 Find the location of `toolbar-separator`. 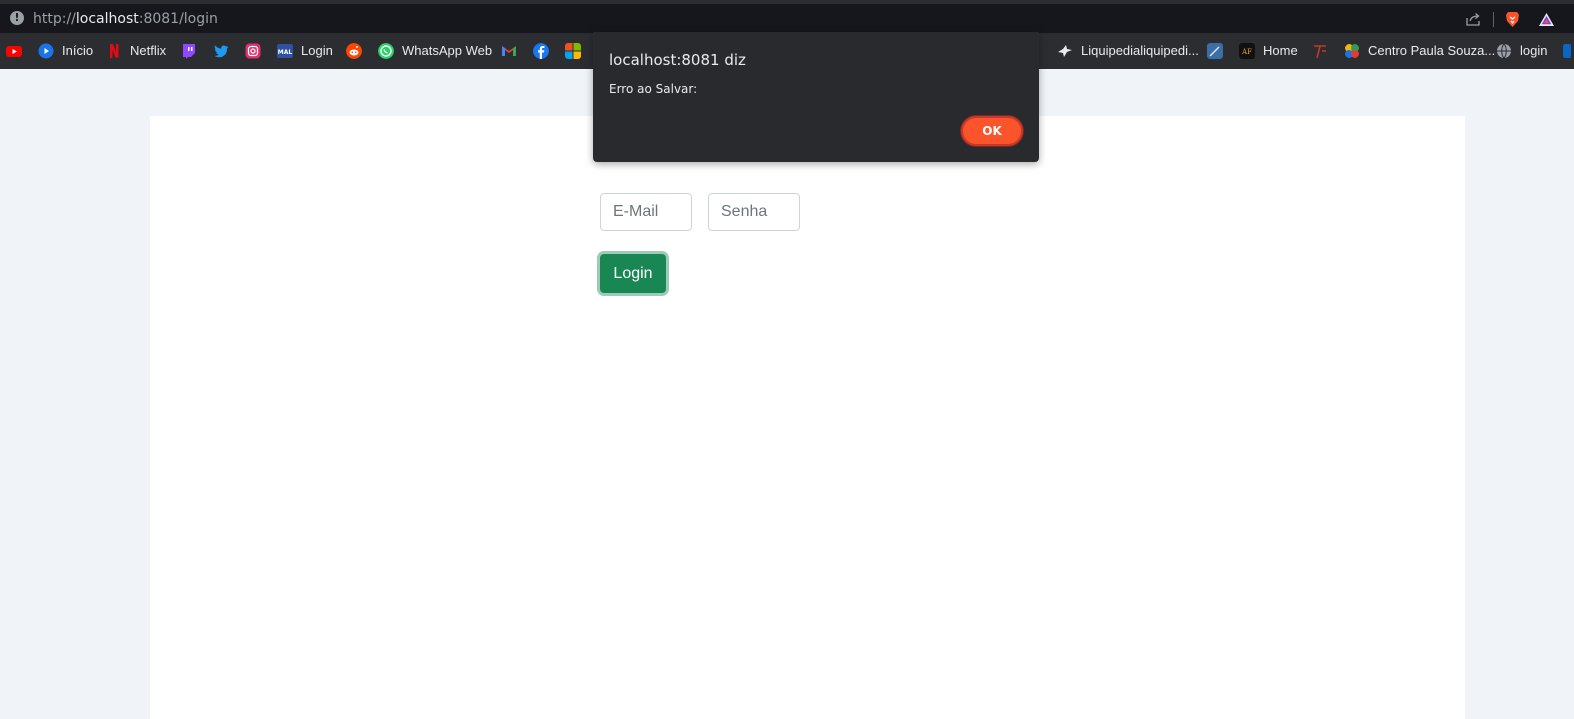

toolbar-separator is located at coordinates (1493, 19).